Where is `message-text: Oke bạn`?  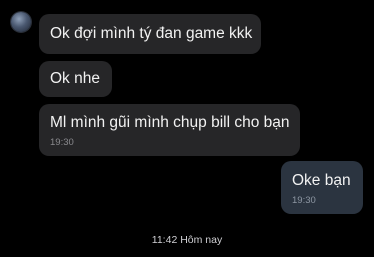 message-text: Oke bạn is located at coordinates (321, 180).